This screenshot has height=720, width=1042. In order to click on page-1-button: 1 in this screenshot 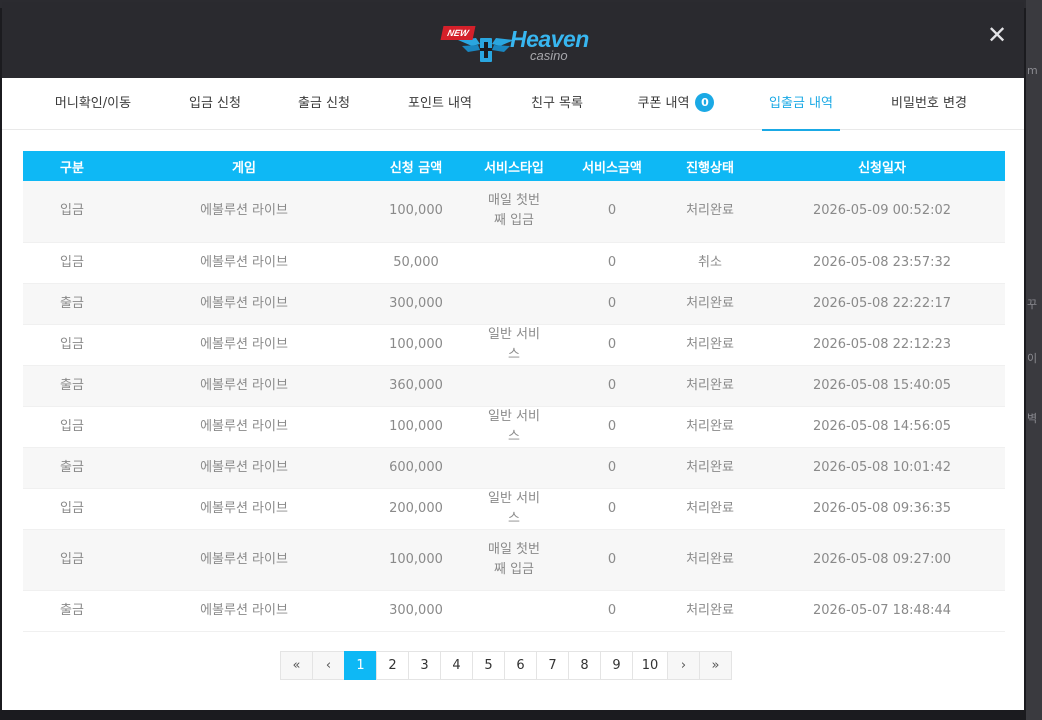, I will do `click(360, 665)`.